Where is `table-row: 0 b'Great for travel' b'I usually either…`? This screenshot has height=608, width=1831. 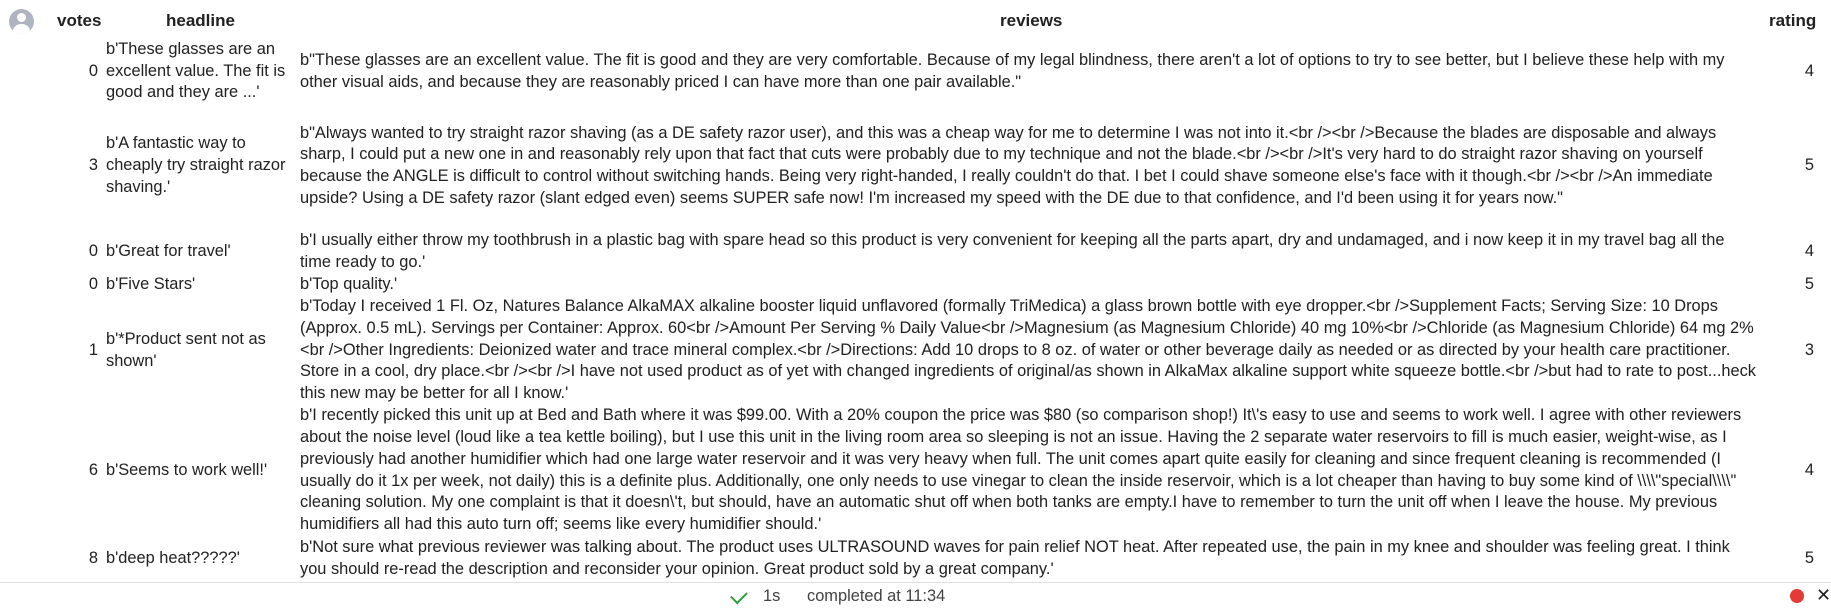
table-row: 0 b'Great for travel' b'I usually either… is located at coordinates (915, 251).